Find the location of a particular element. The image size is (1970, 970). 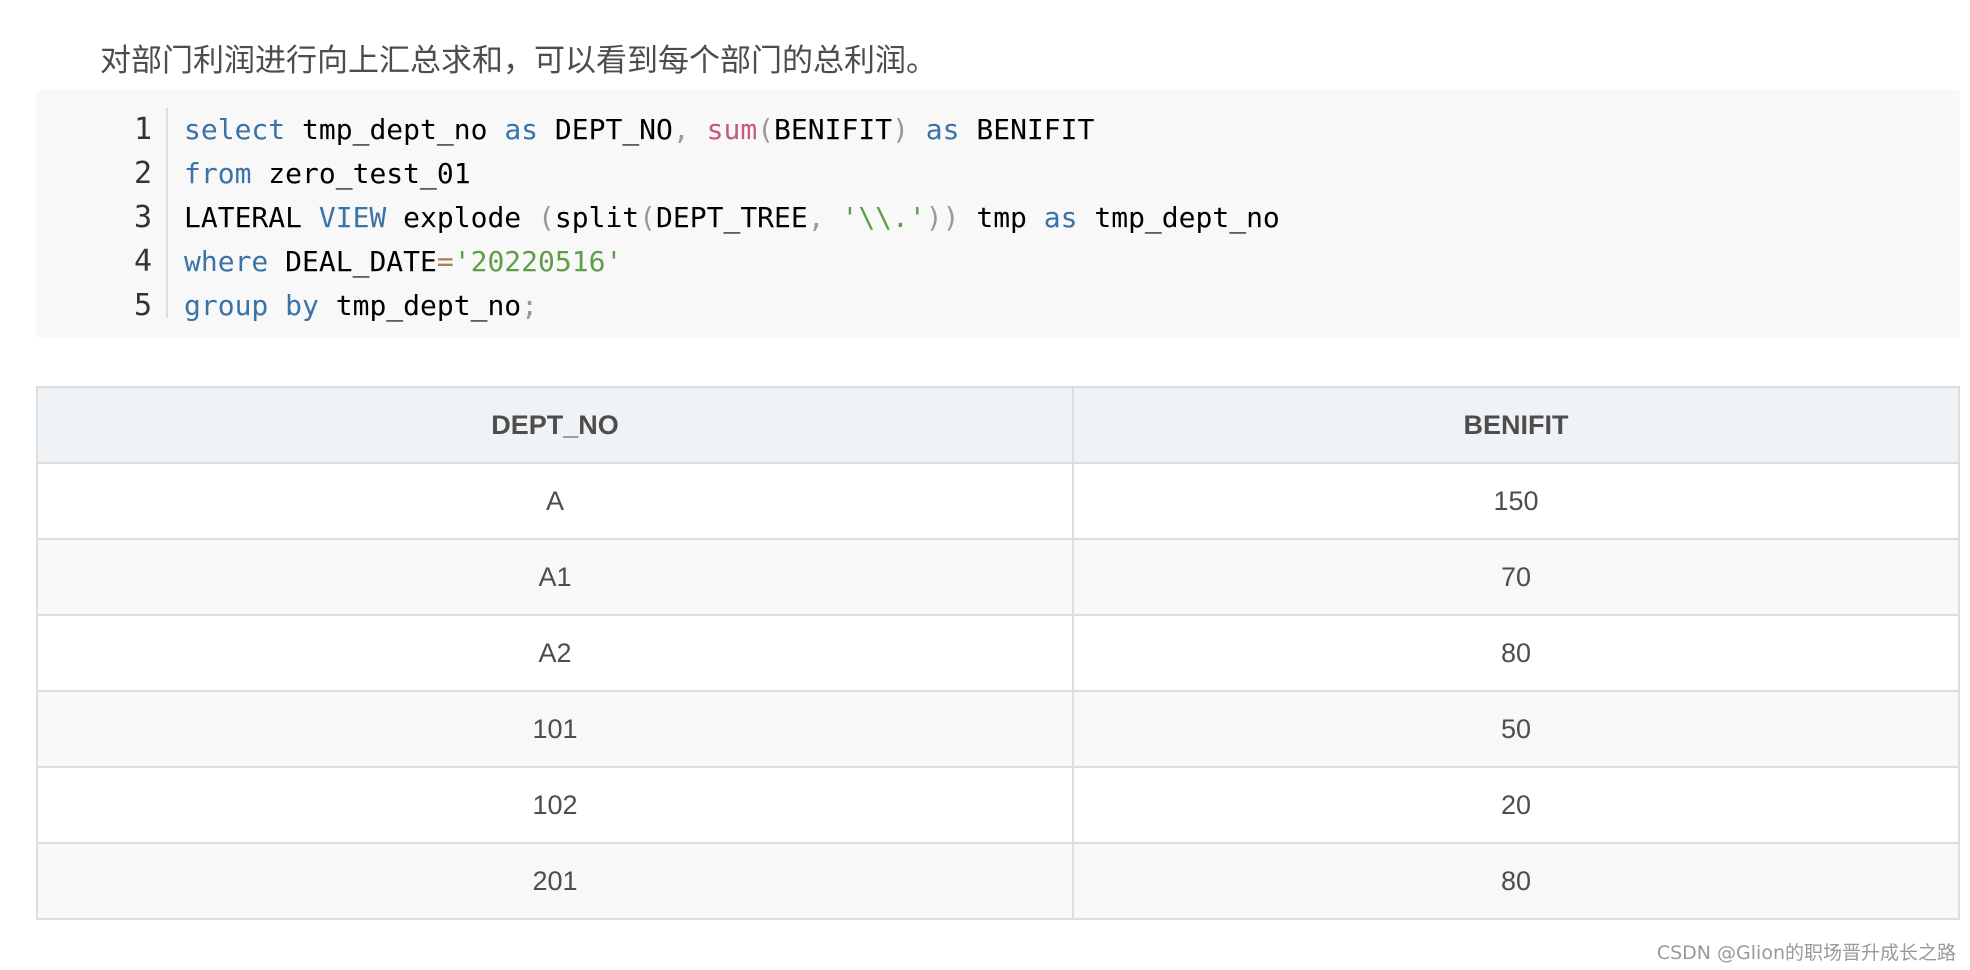

code-token: ; is located at coordinates (530, 305).